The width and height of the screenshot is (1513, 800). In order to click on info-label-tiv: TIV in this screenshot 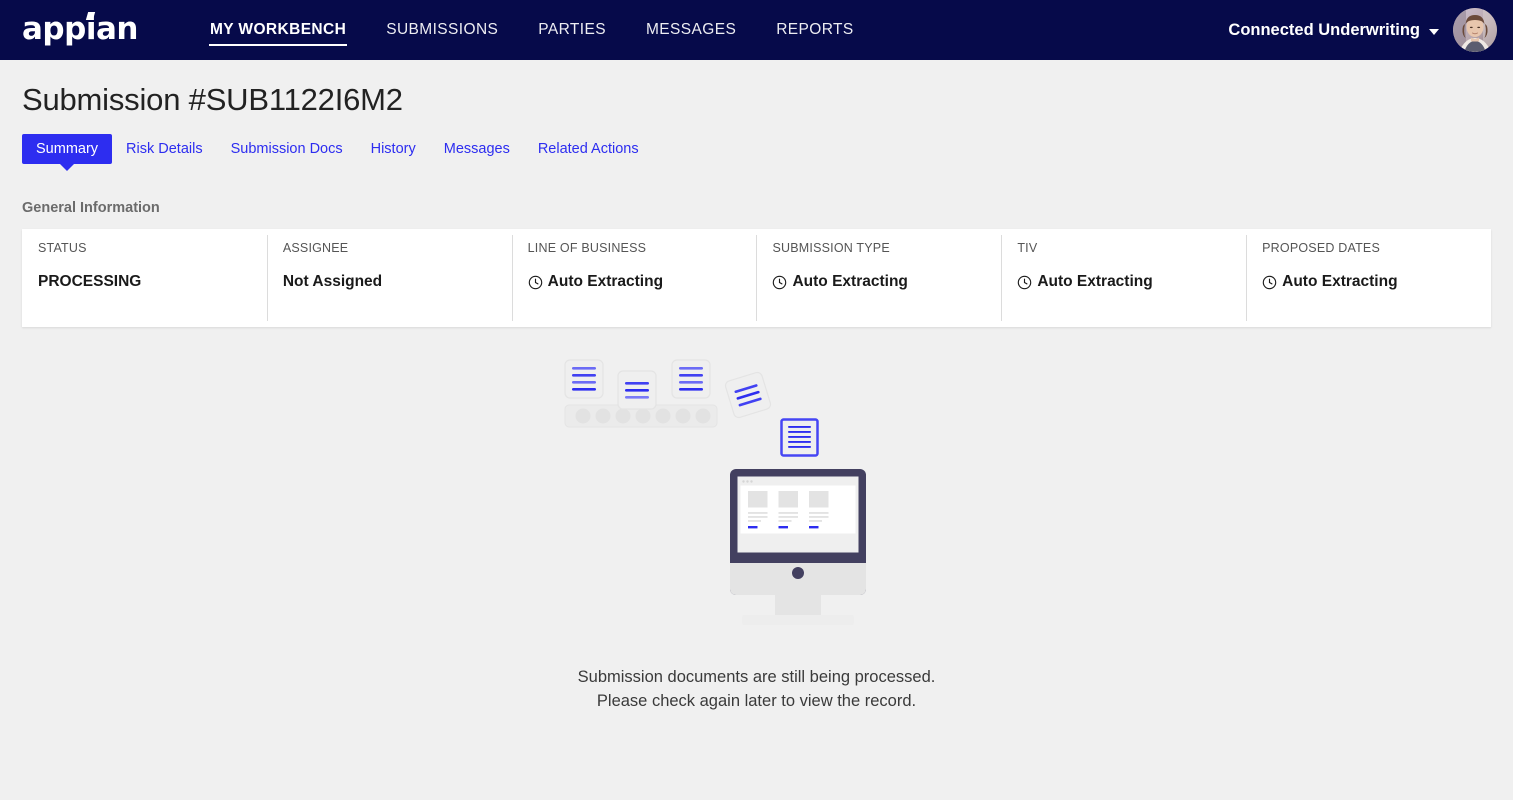, I will do `click(1027, 248)`.